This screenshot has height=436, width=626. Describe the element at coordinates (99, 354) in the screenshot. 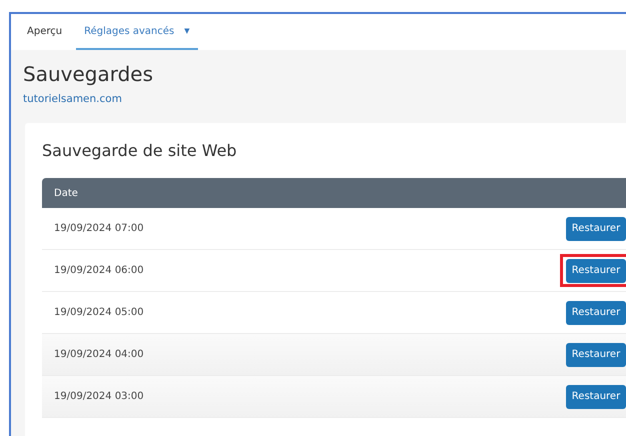

I see `table-cell: 19/09/2024 04:00` at that location.